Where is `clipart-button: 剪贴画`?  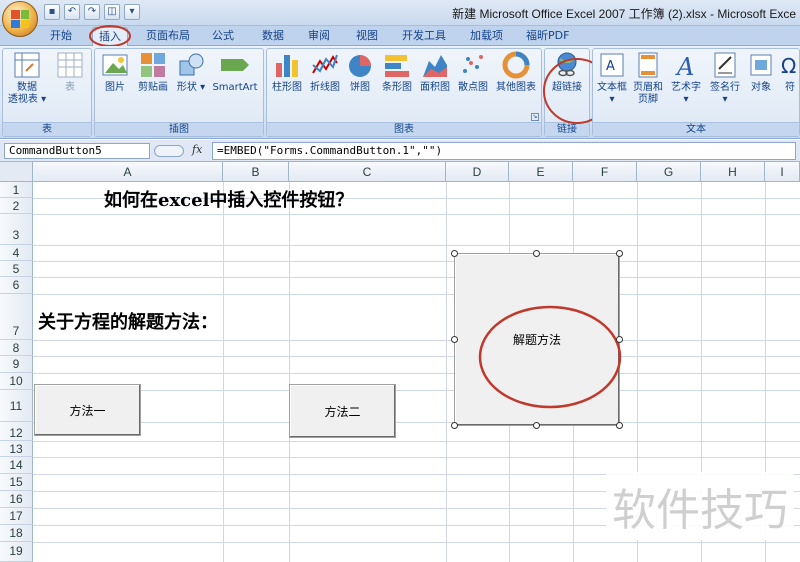 clipart-button: 剪贴画 is located at coordinates (153, 72).